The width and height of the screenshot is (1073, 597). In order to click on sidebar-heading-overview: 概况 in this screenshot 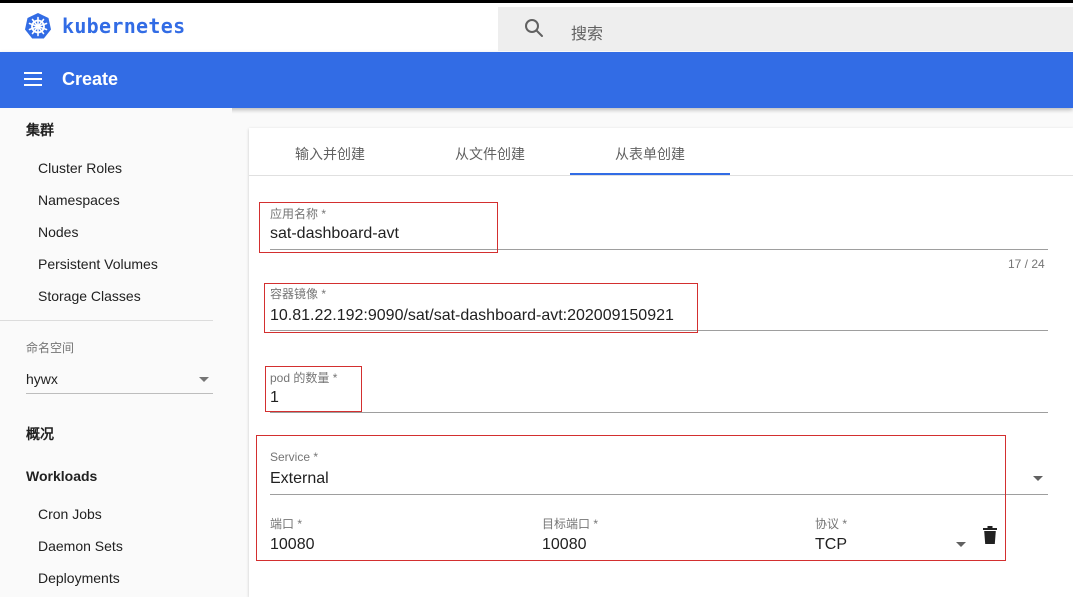, I will do `click(40, 434)`.